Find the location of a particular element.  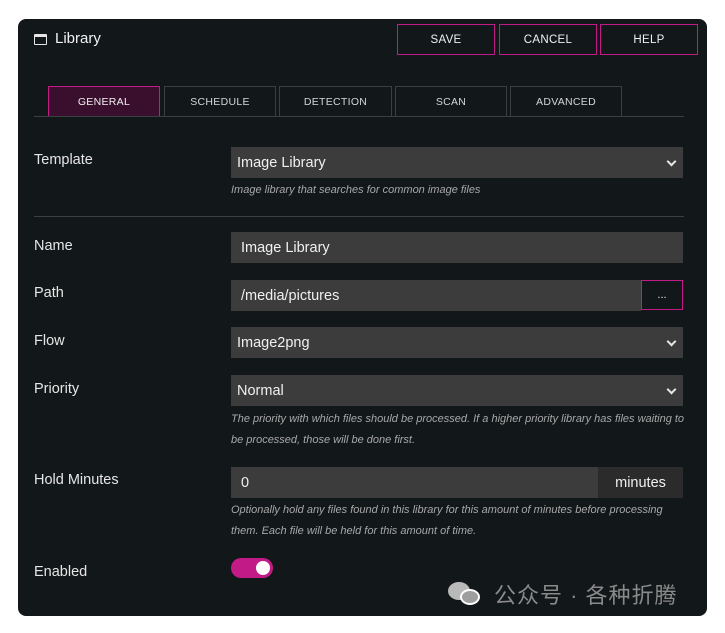

hold-minutes-label: Hold Minutes is located at coordinates (76, 480).